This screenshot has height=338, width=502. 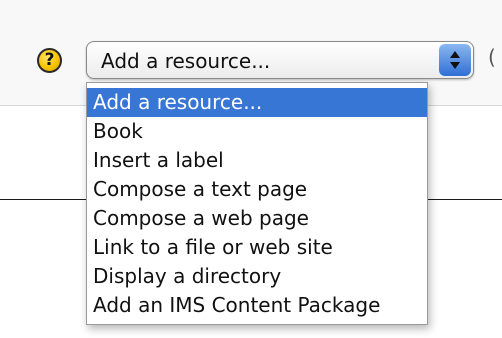 What do you see at coordinates (257, 247) in the screenshot?
I see `option-link-file-or-website: Link to a file or web site` at bounding box center [257, 247].